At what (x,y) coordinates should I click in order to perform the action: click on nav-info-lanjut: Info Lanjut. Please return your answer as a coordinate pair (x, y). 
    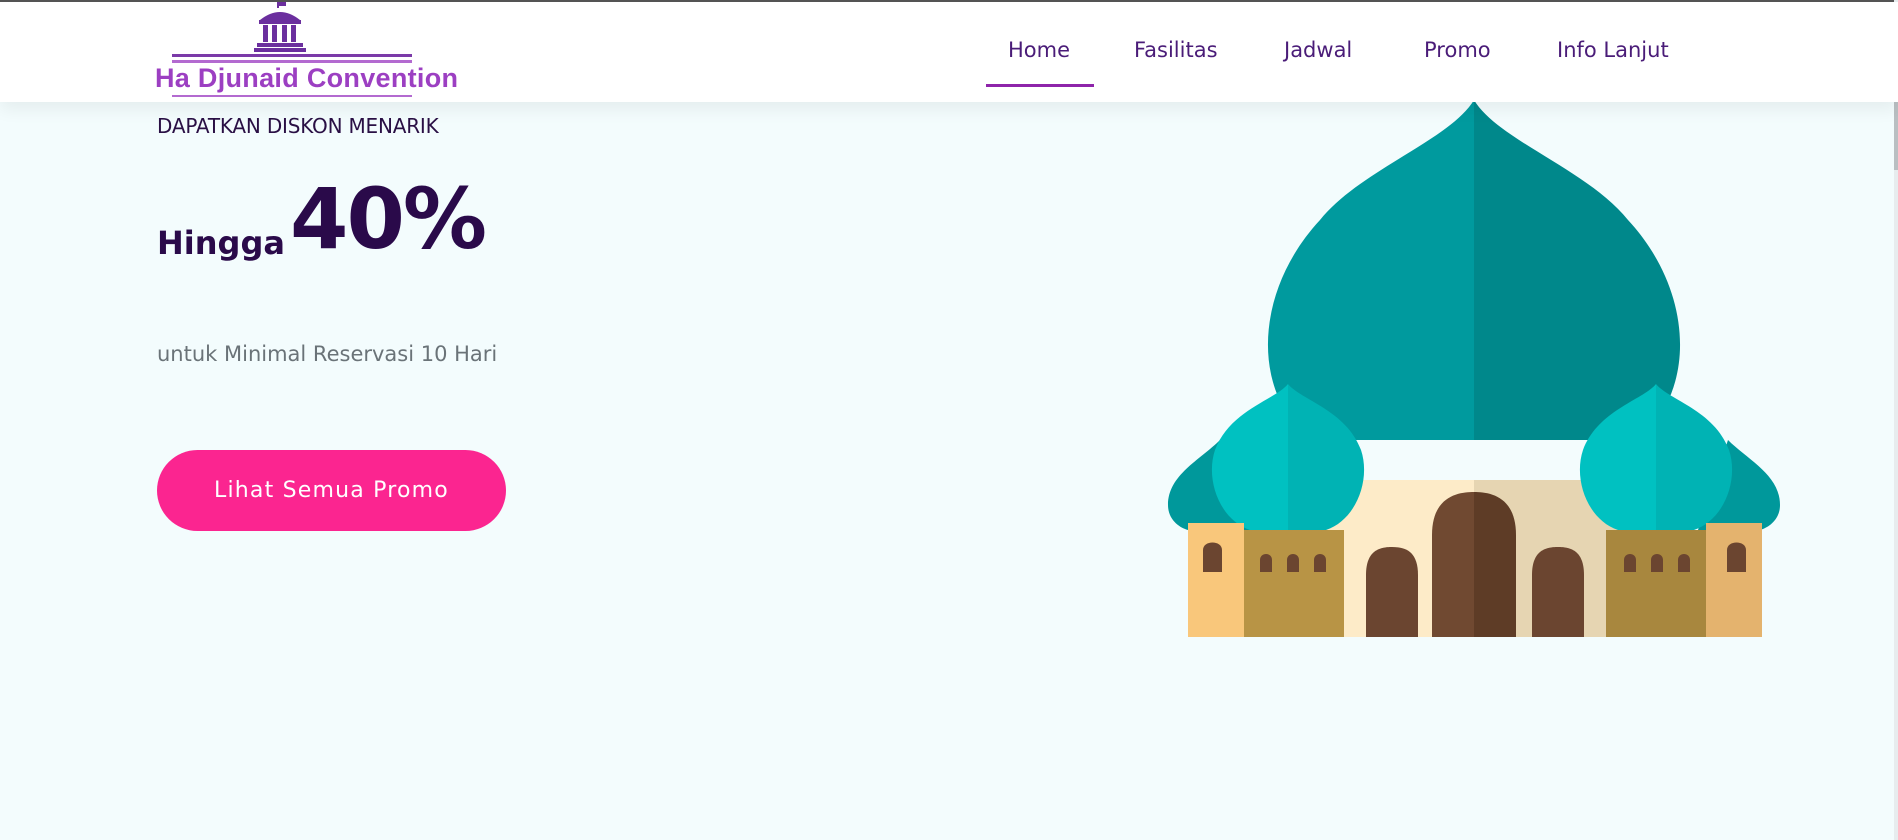
    Looking at the image, I should click on (1613, 50).